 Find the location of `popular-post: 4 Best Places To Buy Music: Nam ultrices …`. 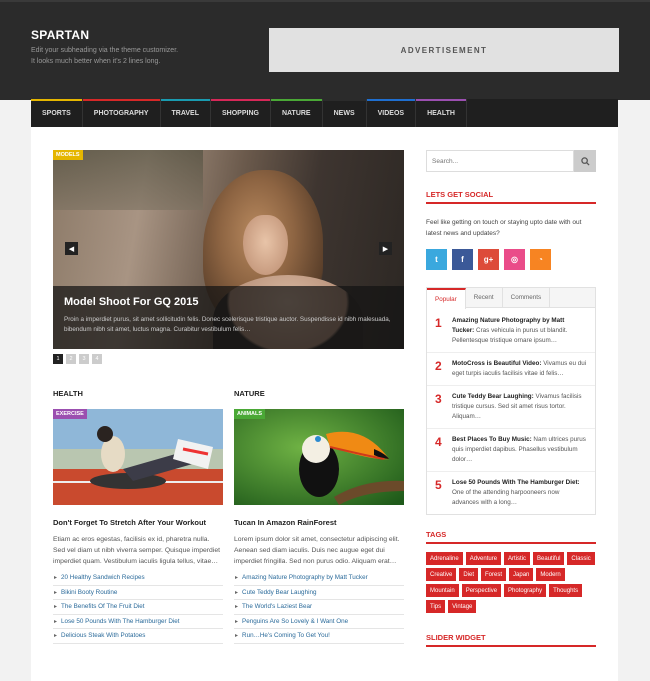

popular-post: 4 Best Places To Buy Music: Nam ultrices … is located at coordinates (511, 450).